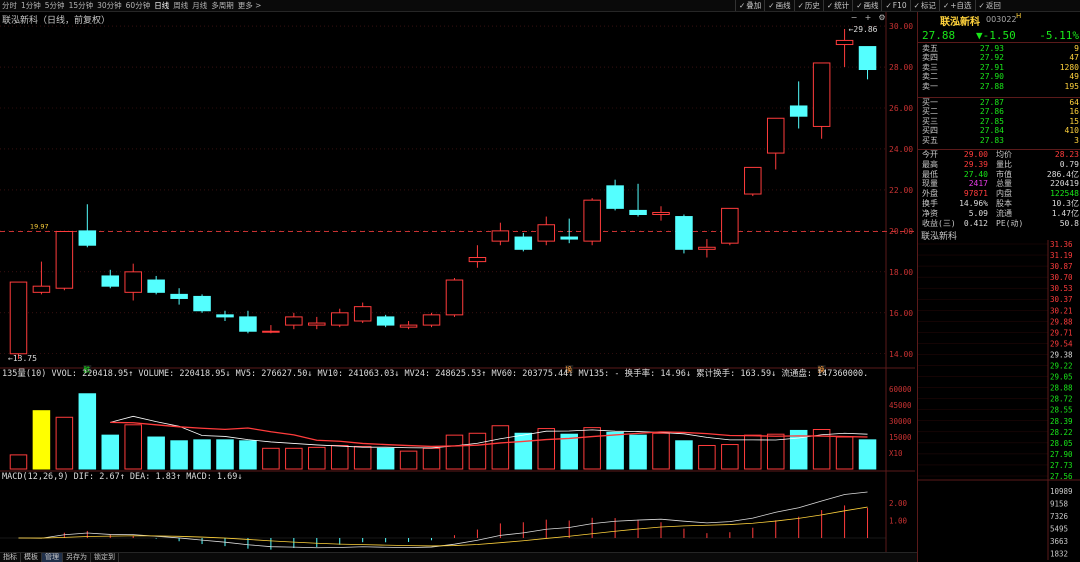 The image size is (1080, 562). I want to click on bid-row: 买四 27.84 410, so click(999, 130).